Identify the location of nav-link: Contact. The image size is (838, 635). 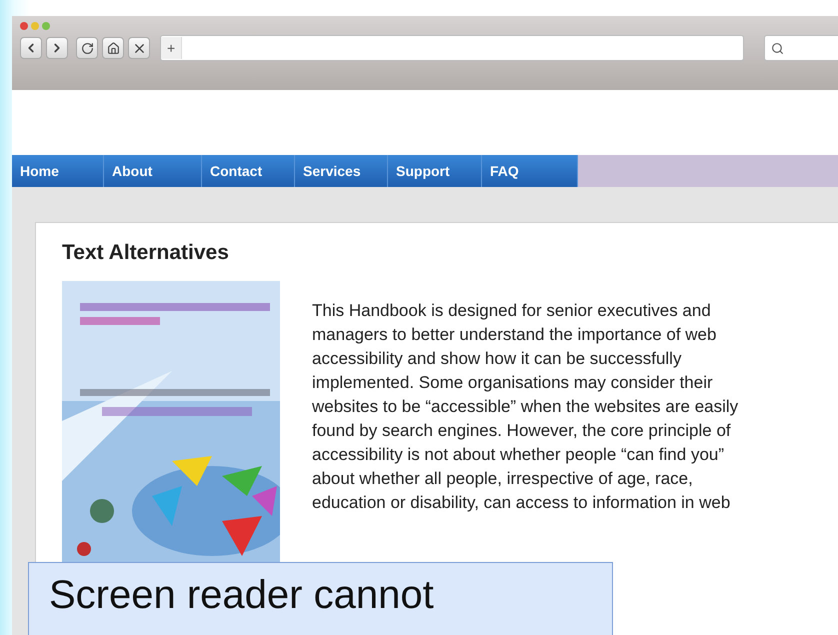
(248, 171).